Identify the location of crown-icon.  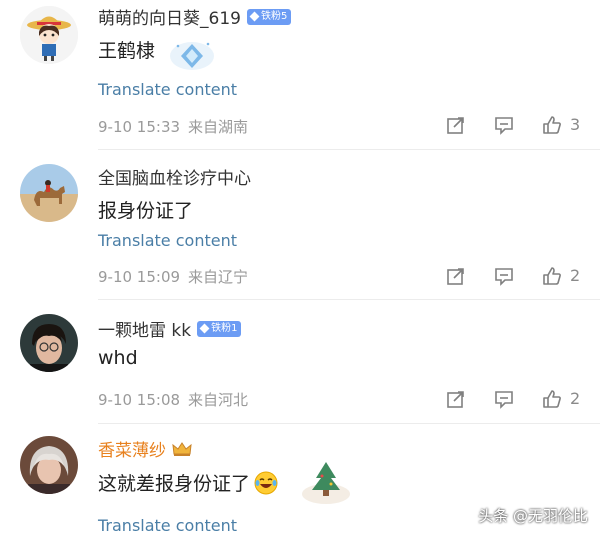
(182, 448).